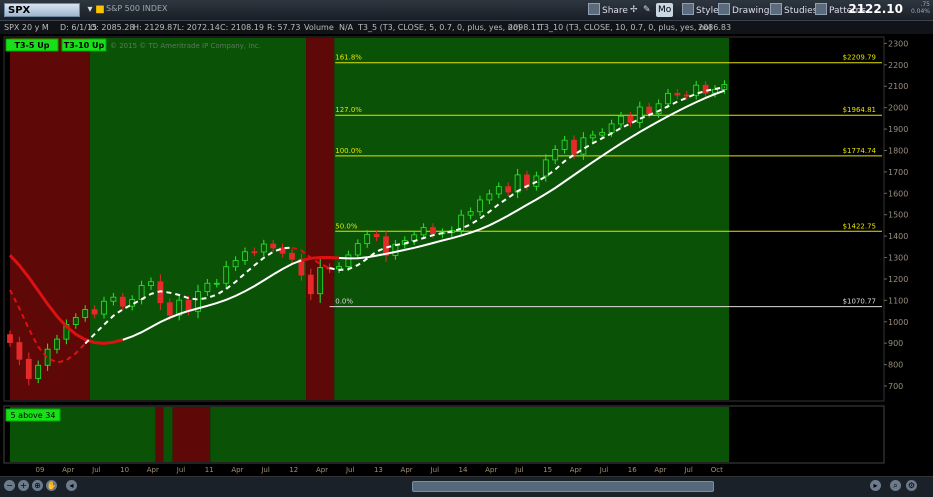 The height and width of the screenshot is (497, 933). What do you see at coordinates (615, 11) in the screenshot?
I see `share-label: Share` at bounding box center [615, 11].